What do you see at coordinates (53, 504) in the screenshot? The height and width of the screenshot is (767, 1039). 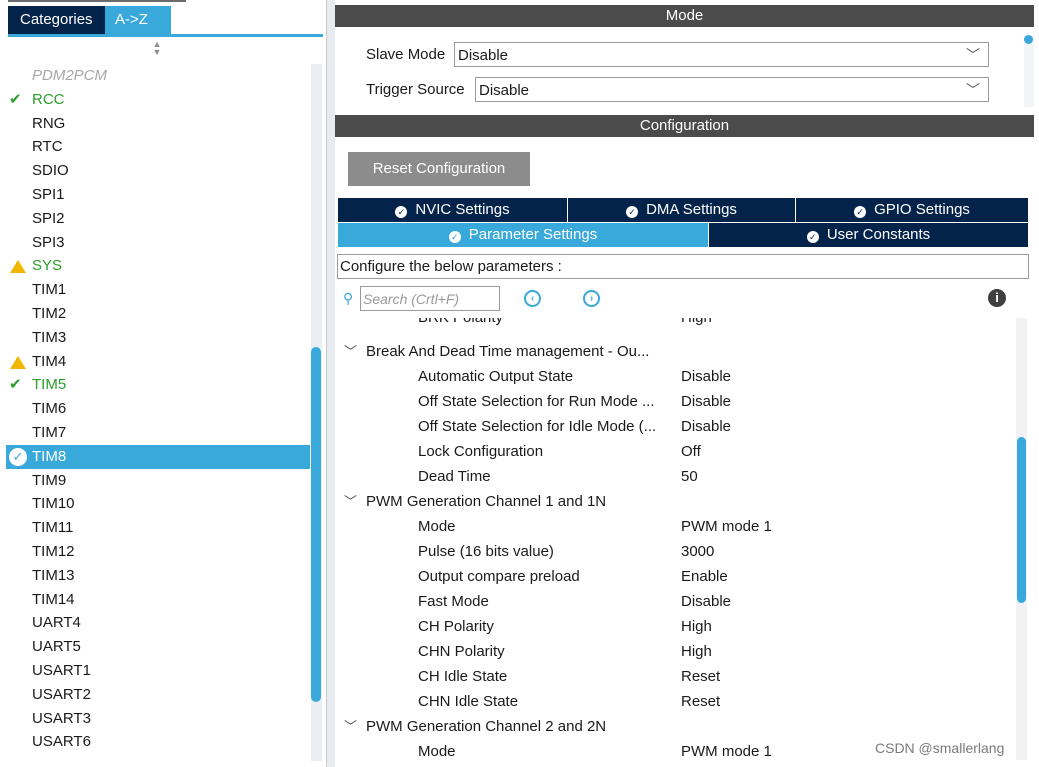 I see `peripheral-label: TIM10` at bounding box center [53, 504].